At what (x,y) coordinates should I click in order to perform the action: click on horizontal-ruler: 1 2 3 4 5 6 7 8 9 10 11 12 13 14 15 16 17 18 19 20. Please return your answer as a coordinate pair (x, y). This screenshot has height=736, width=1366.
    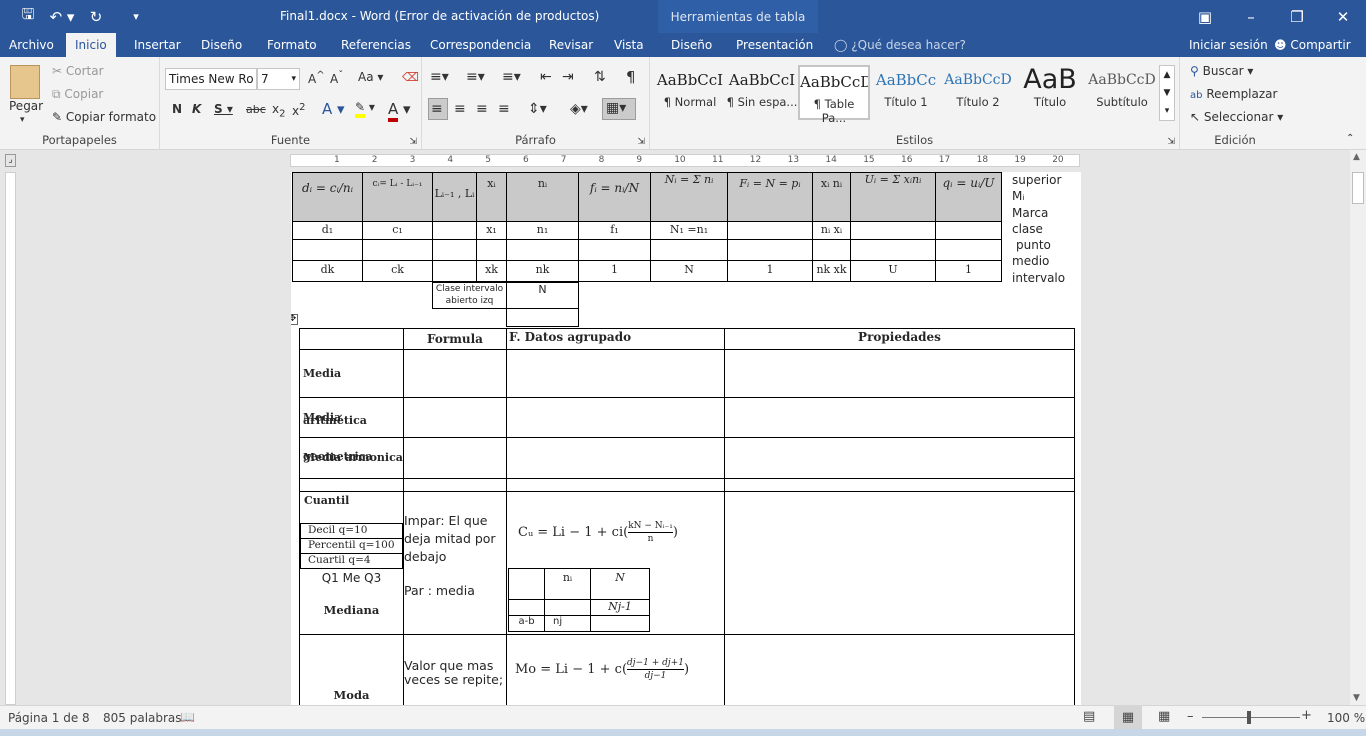
    Looking at the image, I should click on (685, 160).